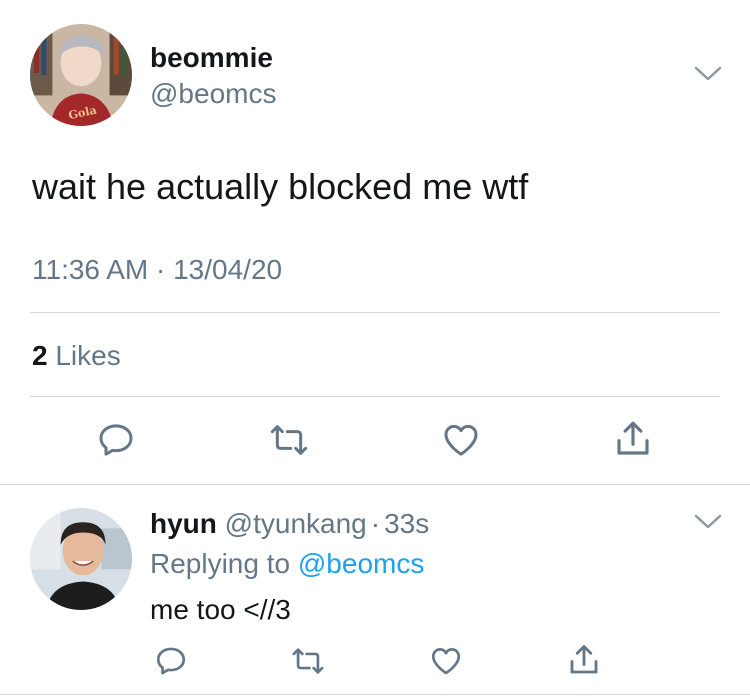  What do you see at coordinates (213, 94) in the screenshot?
I see `author-handle: @beomcs` at bounding box center [213, 94].